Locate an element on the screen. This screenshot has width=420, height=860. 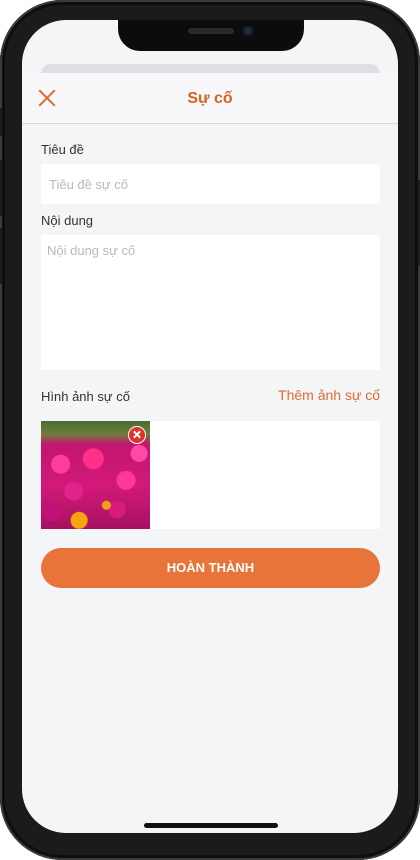
content-label: Nội dung is located at coordinates (67, 220).